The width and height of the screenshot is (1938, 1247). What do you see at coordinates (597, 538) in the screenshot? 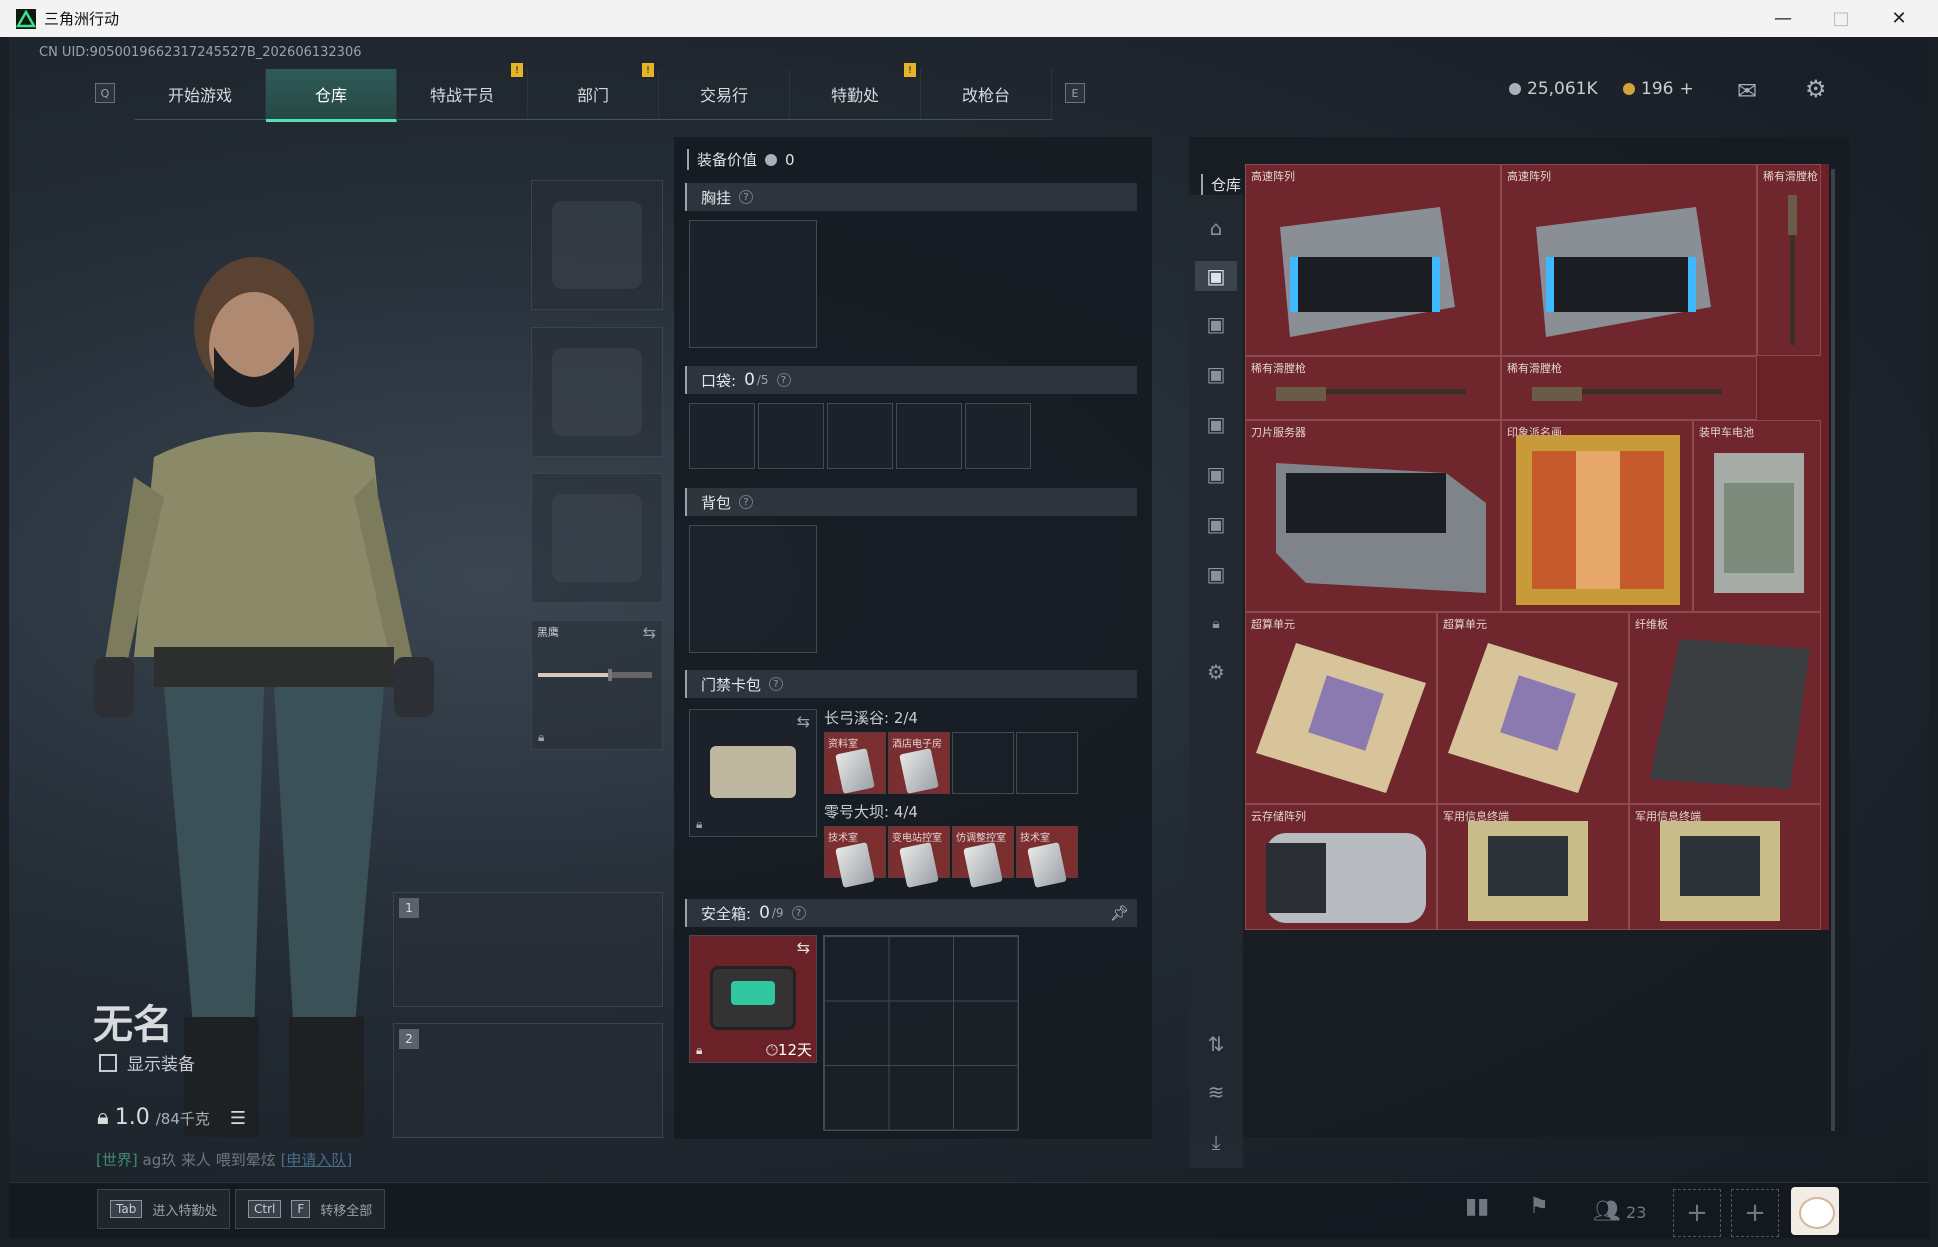
I see `pistol-slot` at bounding box center [597, 538].